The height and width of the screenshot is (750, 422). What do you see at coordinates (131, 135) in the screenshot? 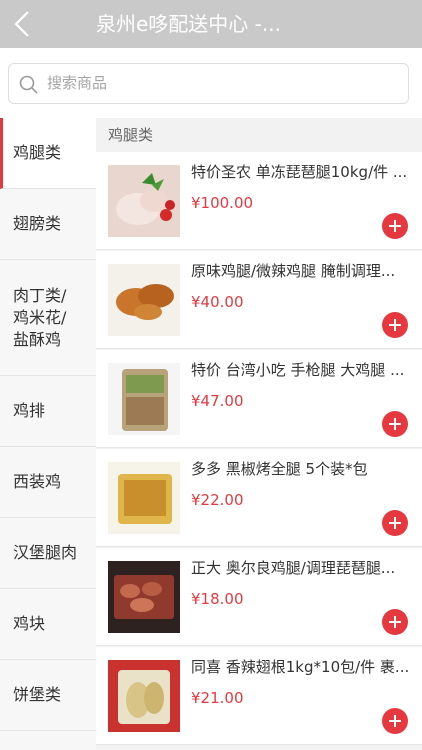
I see `section-title: 鸡腿类` at bounding box center [131, 135].